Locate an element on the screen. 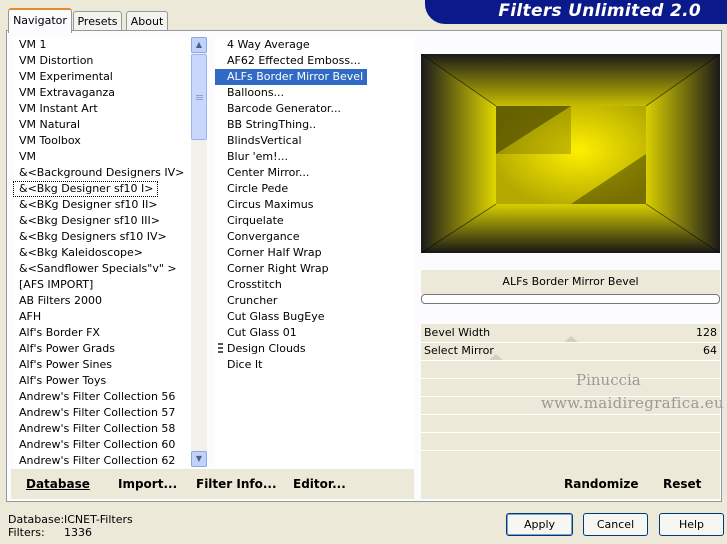 Image resolution: width=727 pixels, height=544 pixels. filter-item: BB StringThing.. is located at coordinates (314, 125).